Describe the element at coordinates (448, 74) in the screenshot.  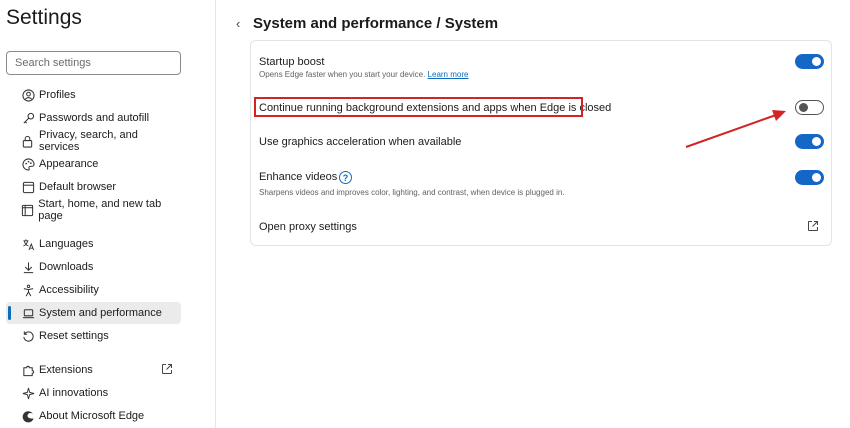
I see `learn-more-link: Learn more` at that location.